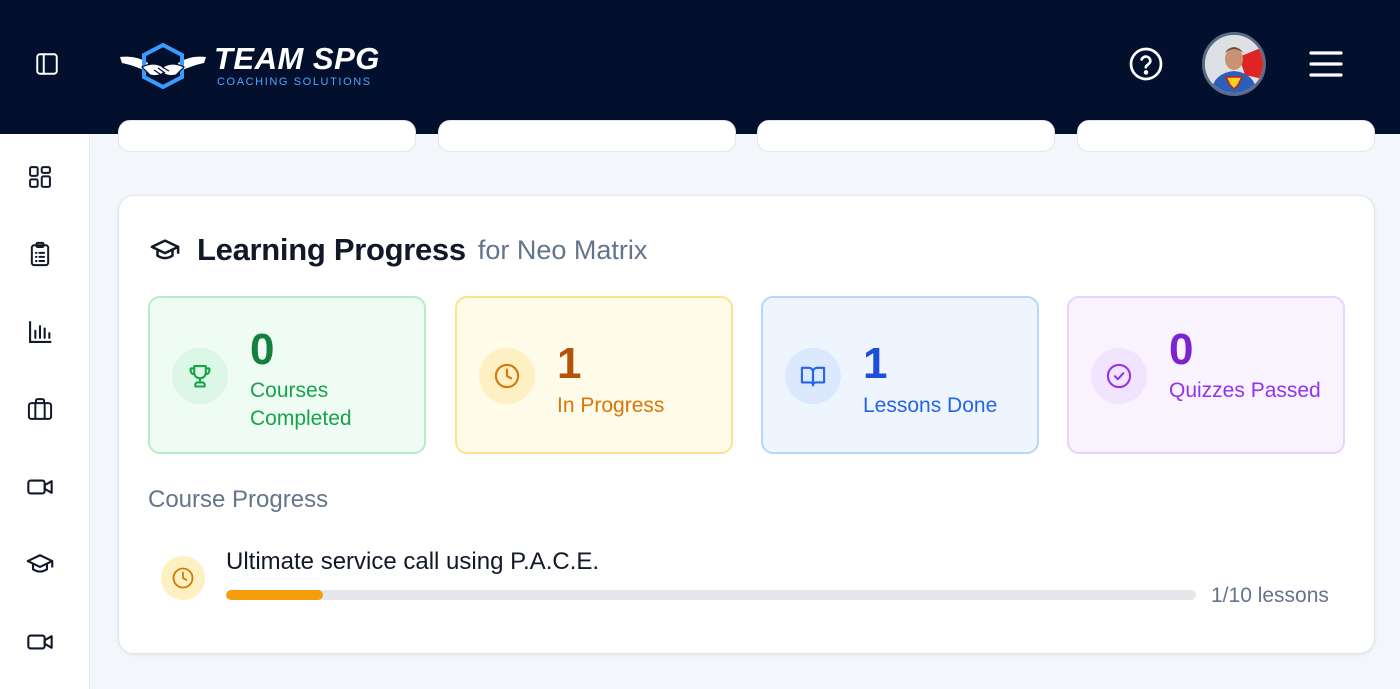  I want to click on sidebar-item-meetings, so click(40, 642).